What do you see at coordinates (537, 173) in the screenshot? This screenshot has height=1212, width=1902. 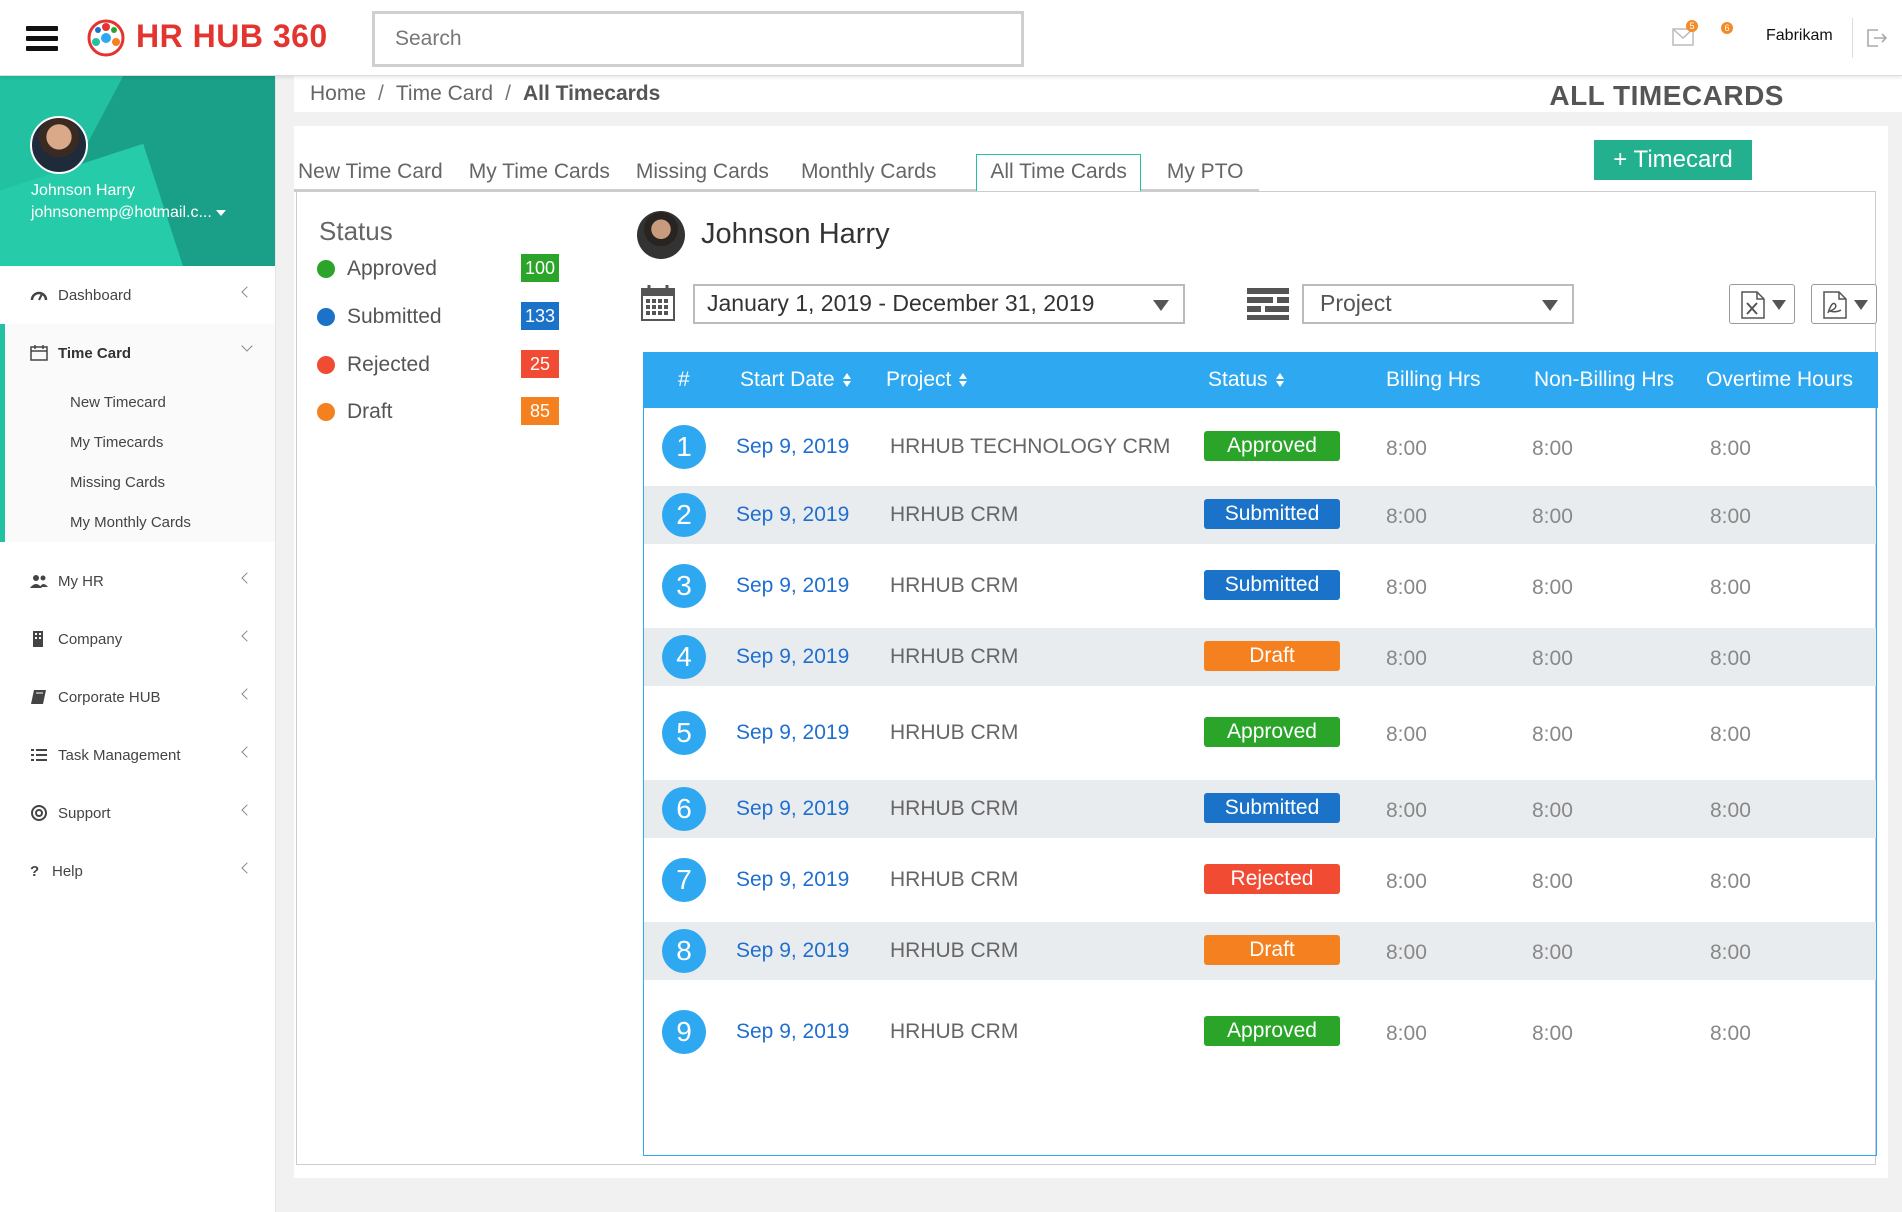 I see `tab-my-time-cards: My Time Cards` at bounding box center [537, 173].